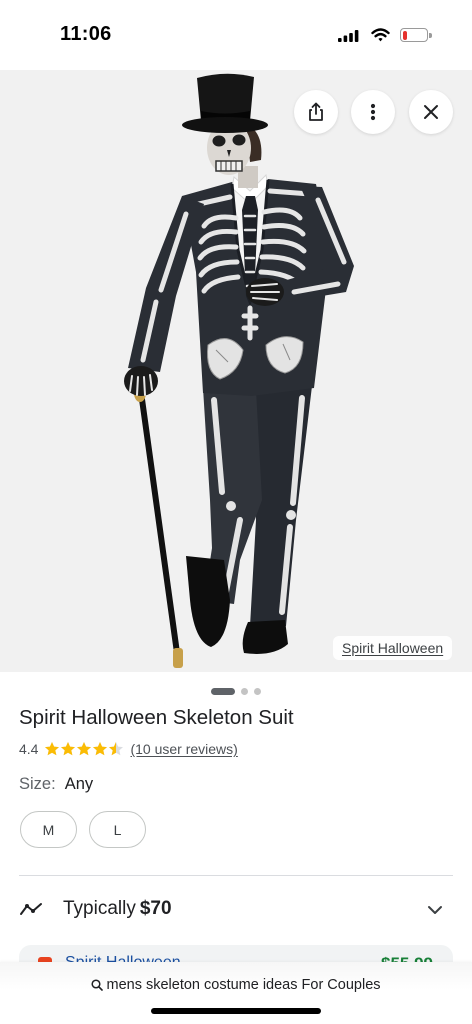 This screenshot has height=1024, width=472. Describe the element at coordinates (31, 909) in the screenshot. I see `price-trend-icon` at that location.